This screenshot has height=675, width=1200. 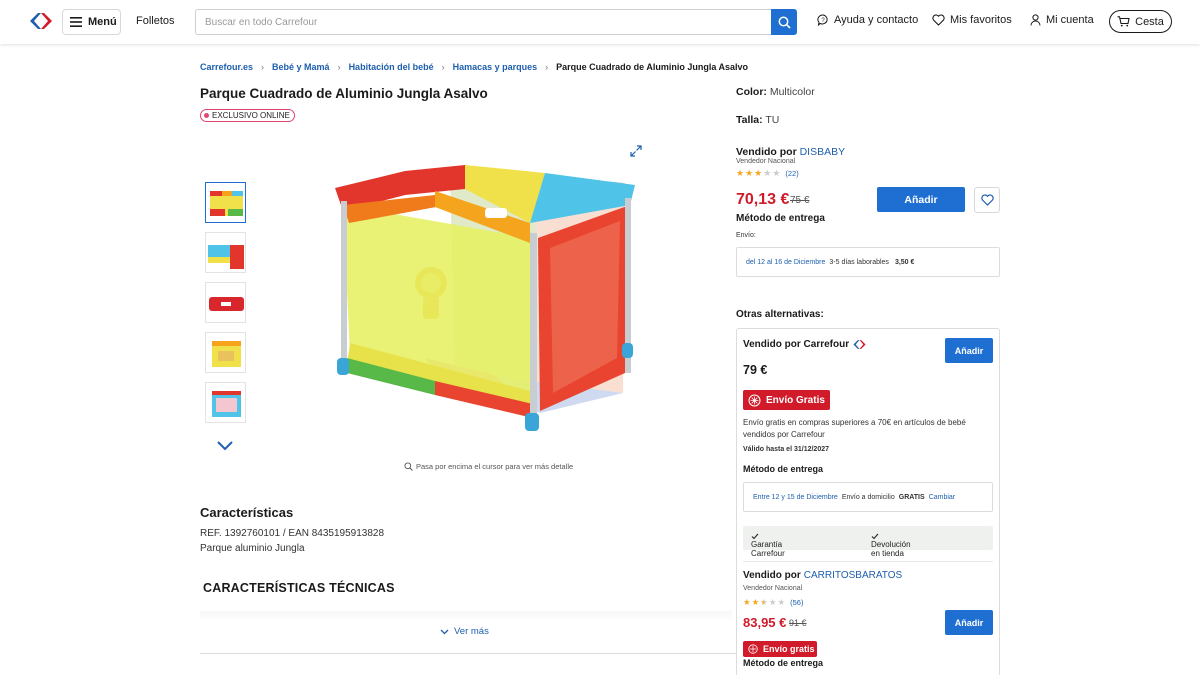 I want to click on cart-button: Cesta, so click(x=1140, y=21).